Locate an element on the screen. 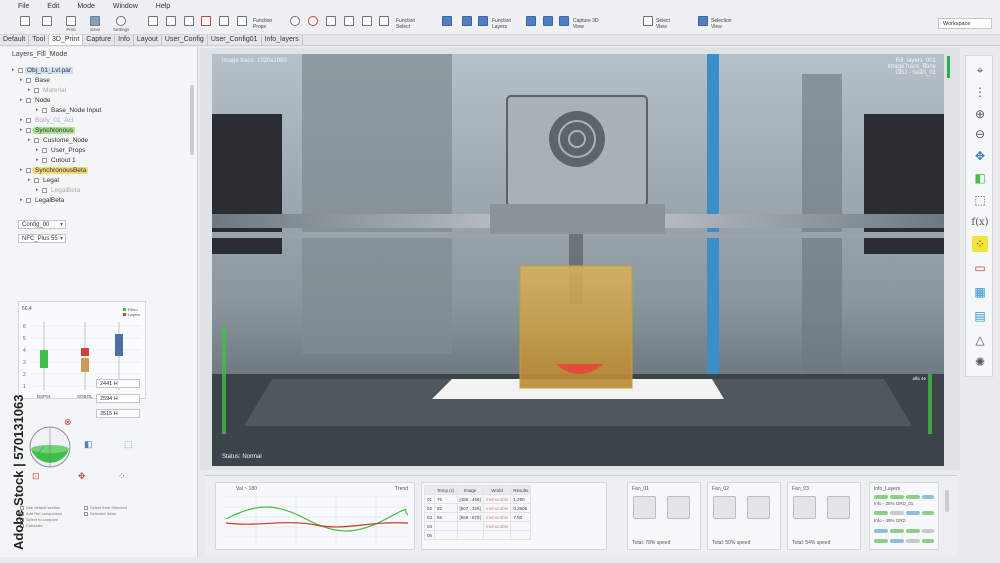 The width and height of the screenshot is (1000, 563). tree-node: ▸ Base_Node Input is located at coordinates (99, 110).